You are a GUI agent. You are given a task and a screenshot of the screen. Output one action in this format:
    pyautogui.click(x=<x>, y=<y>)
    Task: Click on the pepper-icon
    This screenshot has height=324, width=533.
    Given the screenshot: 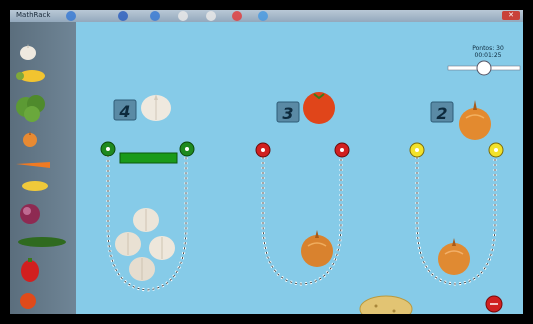 What is the action you would take?
    pyautogui.click(x=30, y=270)
    